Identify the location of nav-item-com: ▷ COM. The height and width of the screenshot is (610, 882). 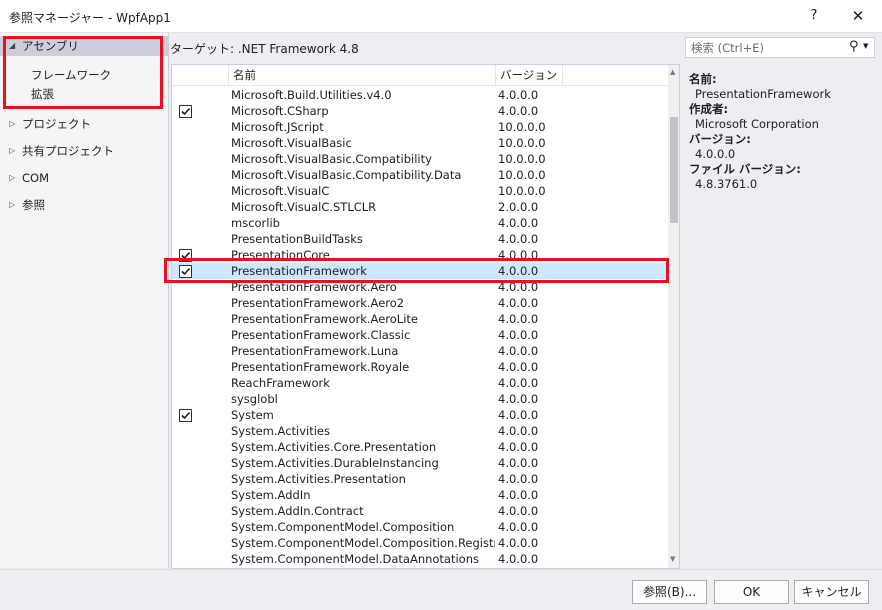
(84, 178).